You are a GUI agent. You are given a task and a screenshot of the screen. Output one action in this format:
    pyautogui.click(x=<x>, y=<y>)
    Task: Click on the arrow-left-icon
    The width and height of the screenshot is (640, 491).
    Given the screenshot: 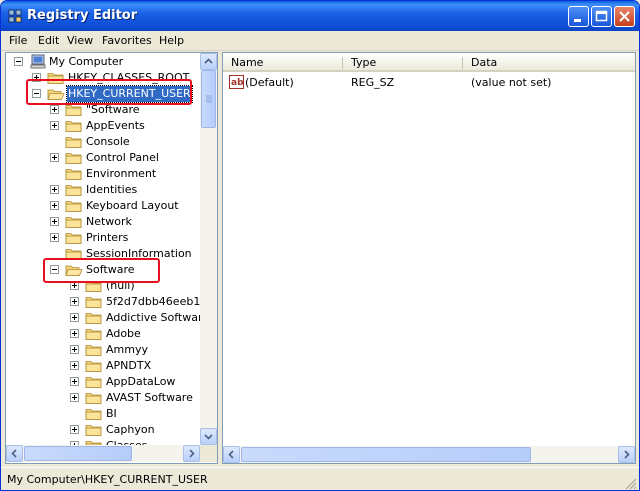 What is the action you would take?
    pyautogui.click(x=14, y=453)
    